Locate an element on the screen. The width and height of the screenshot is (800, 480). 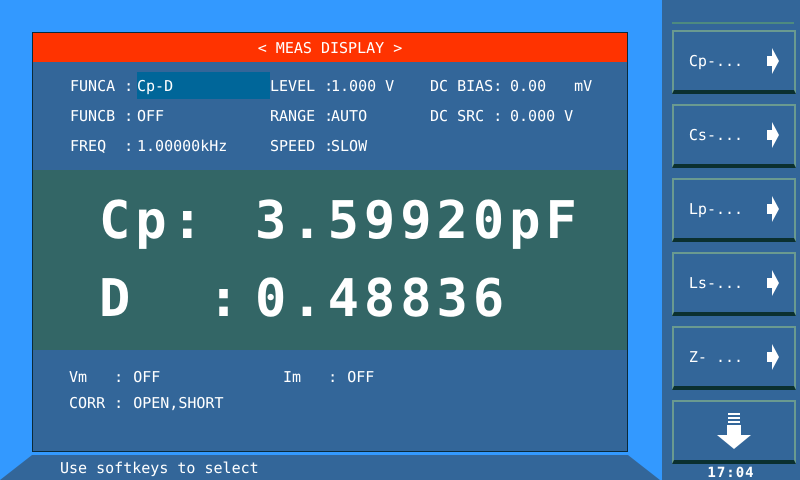
reading-label: Cp: is located at coordinates (154, 221).